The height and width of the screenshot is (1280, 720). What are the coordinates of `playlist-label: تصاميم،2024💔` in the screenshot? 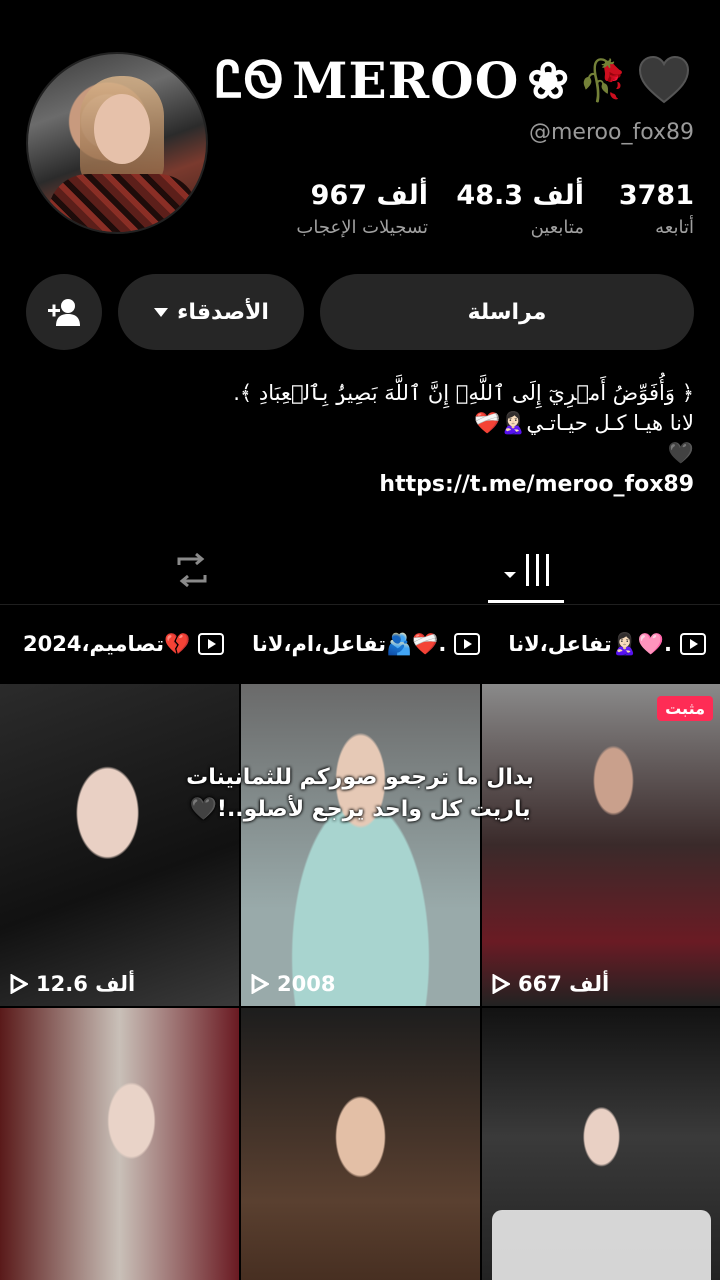 It's located at (107, 643).